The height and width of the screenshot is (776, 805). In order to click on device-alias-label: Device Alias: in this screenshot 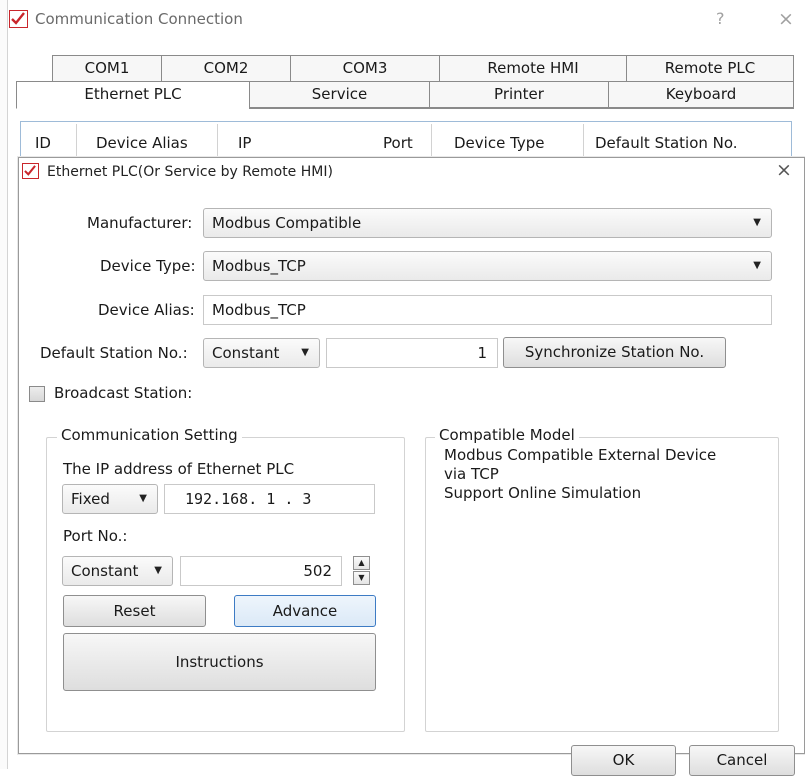, I will do `click(146, 310)`.